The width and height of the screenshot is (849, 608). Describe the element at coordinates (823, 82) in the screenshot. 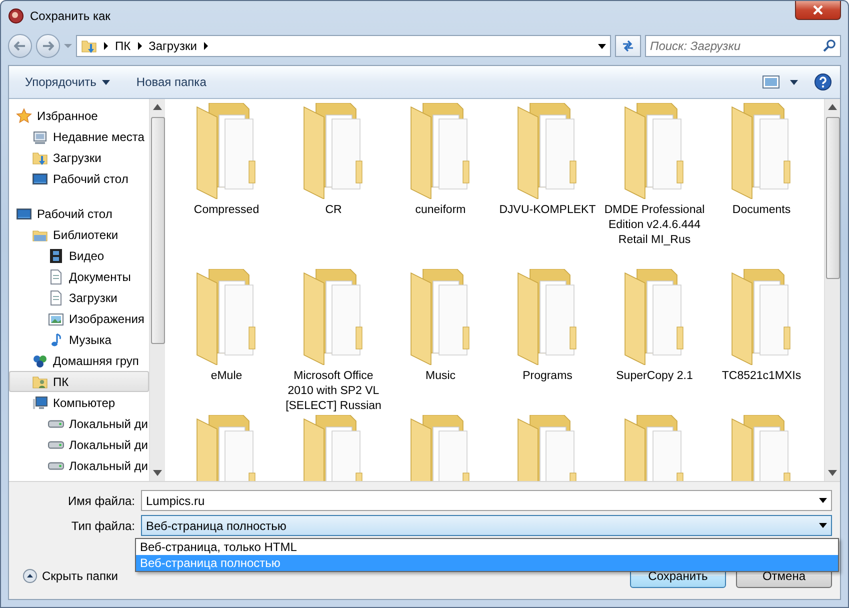

I see `help-icon` at that location.